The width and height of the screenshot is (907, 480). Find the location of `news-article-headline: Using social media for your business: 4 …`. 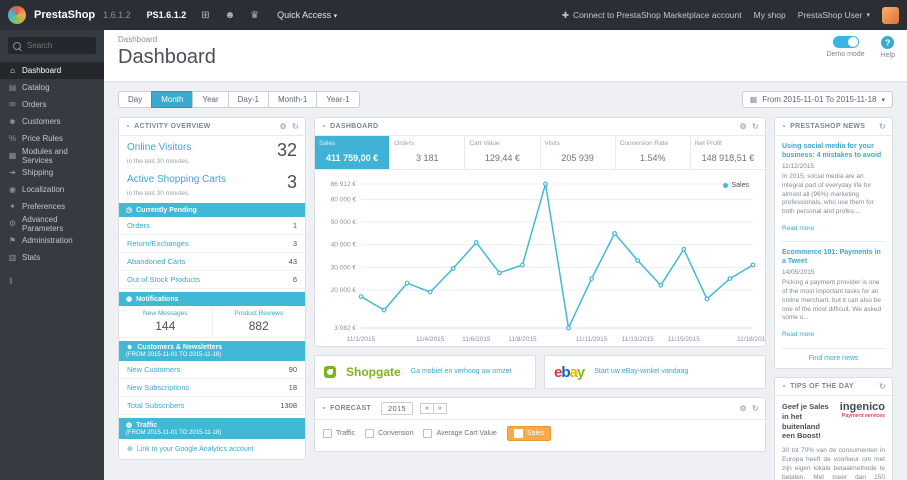

news-article-headline: Using social media for your business: 4 … is located at coordinates (833, 151).